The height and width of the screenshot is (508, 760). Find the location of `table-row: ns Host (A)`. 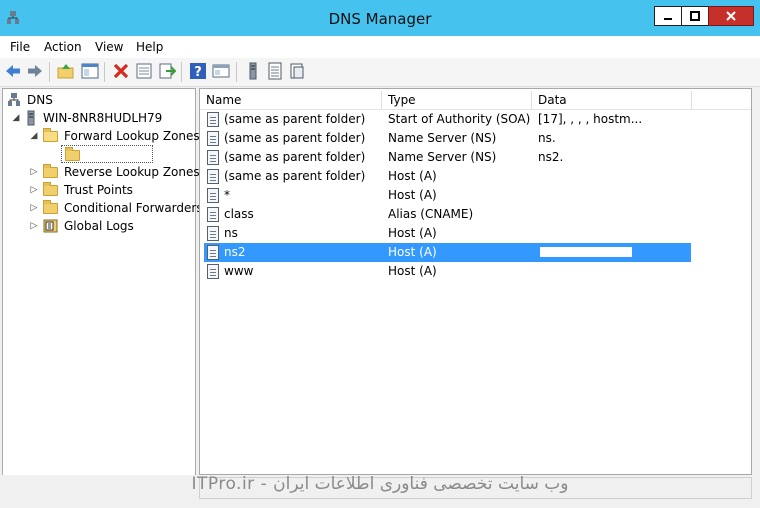

table-row: ns Host (A) is located at coordinates (447, 233).